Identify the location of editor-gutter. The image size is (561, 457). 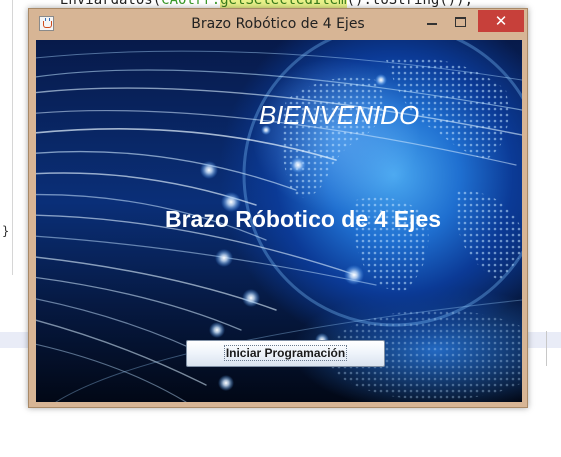
(12, 137).